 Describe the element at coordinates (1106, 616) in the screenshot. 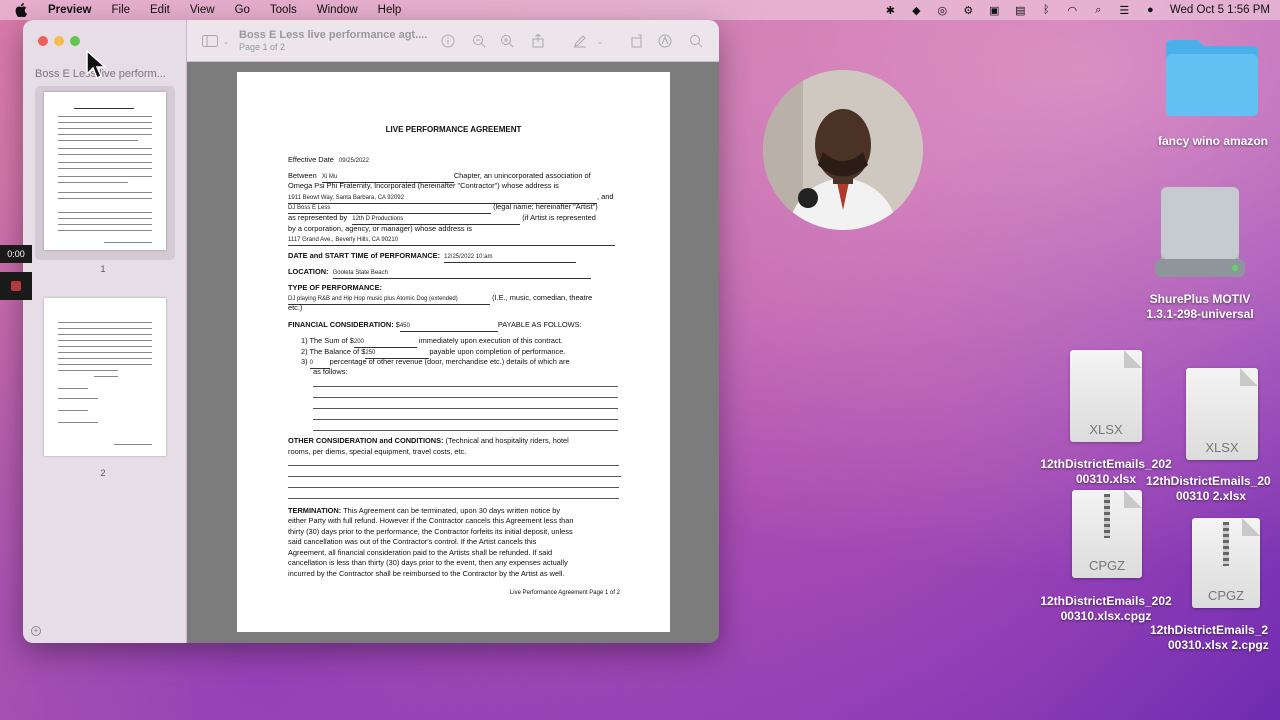

I see `file3-label-line2: 00310.xlsx.cpgz` at that location.